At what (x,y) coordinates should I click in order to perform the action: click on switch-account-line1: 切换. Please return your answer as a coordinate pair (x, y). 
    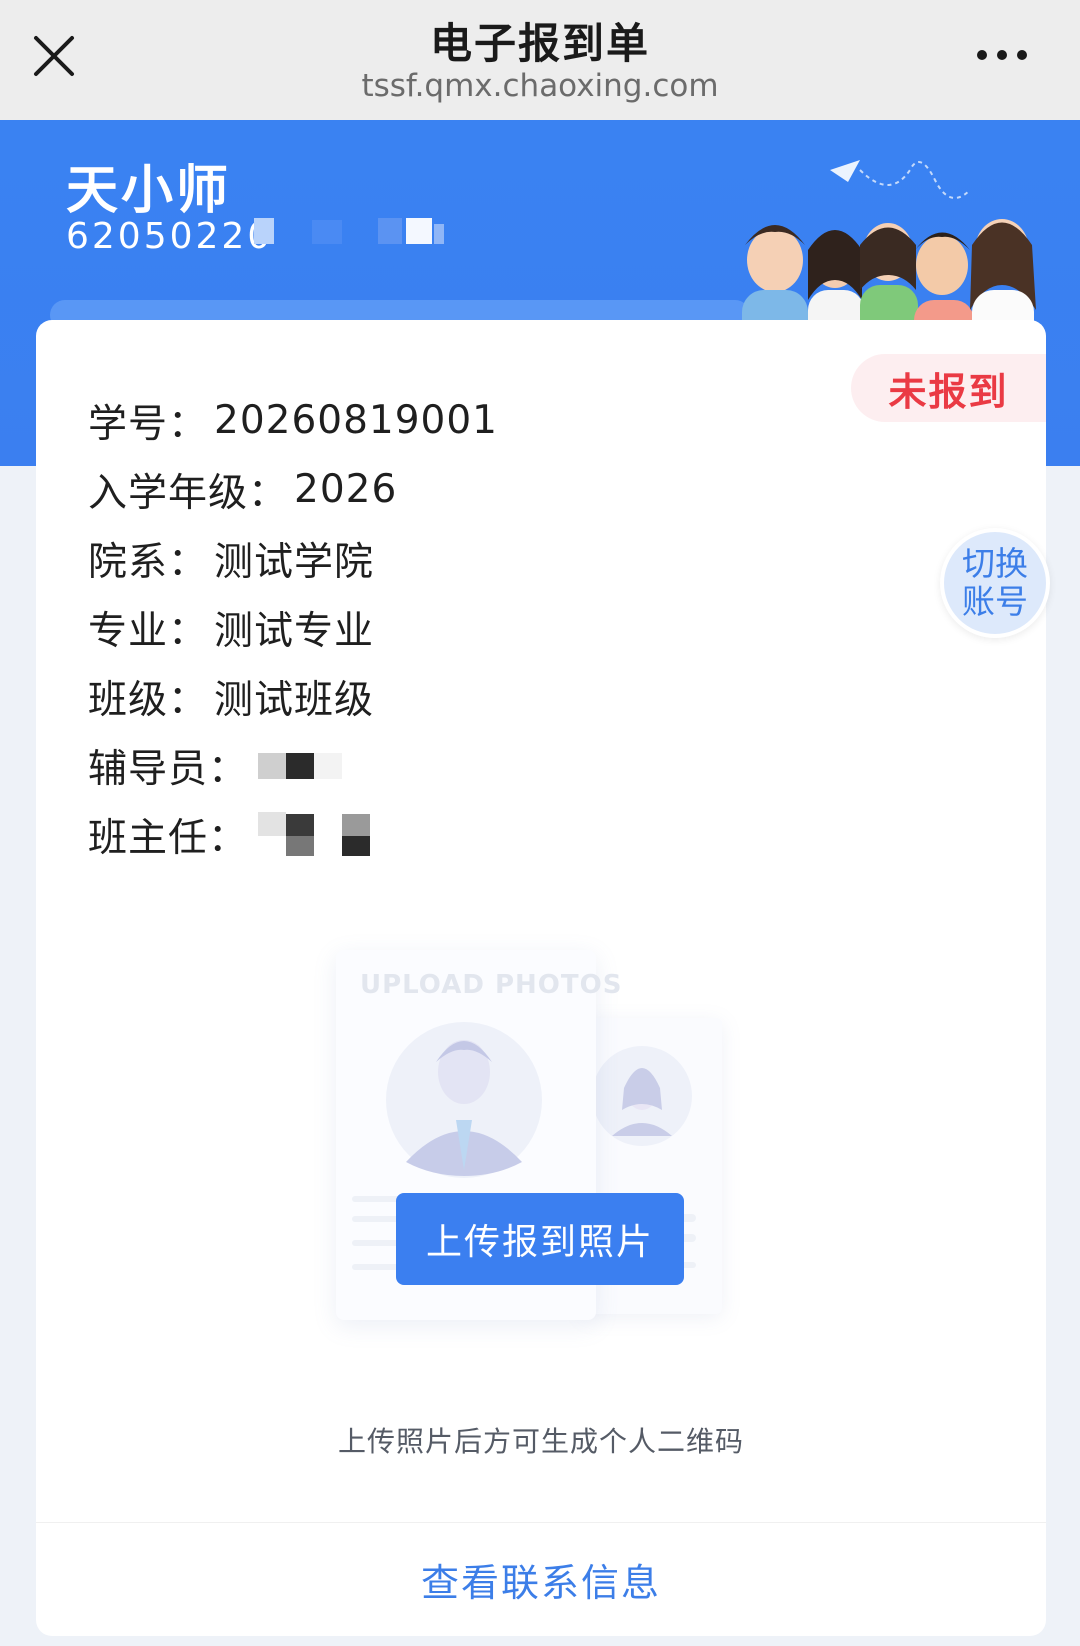
    Looking at the image, I should click on (995, 563).